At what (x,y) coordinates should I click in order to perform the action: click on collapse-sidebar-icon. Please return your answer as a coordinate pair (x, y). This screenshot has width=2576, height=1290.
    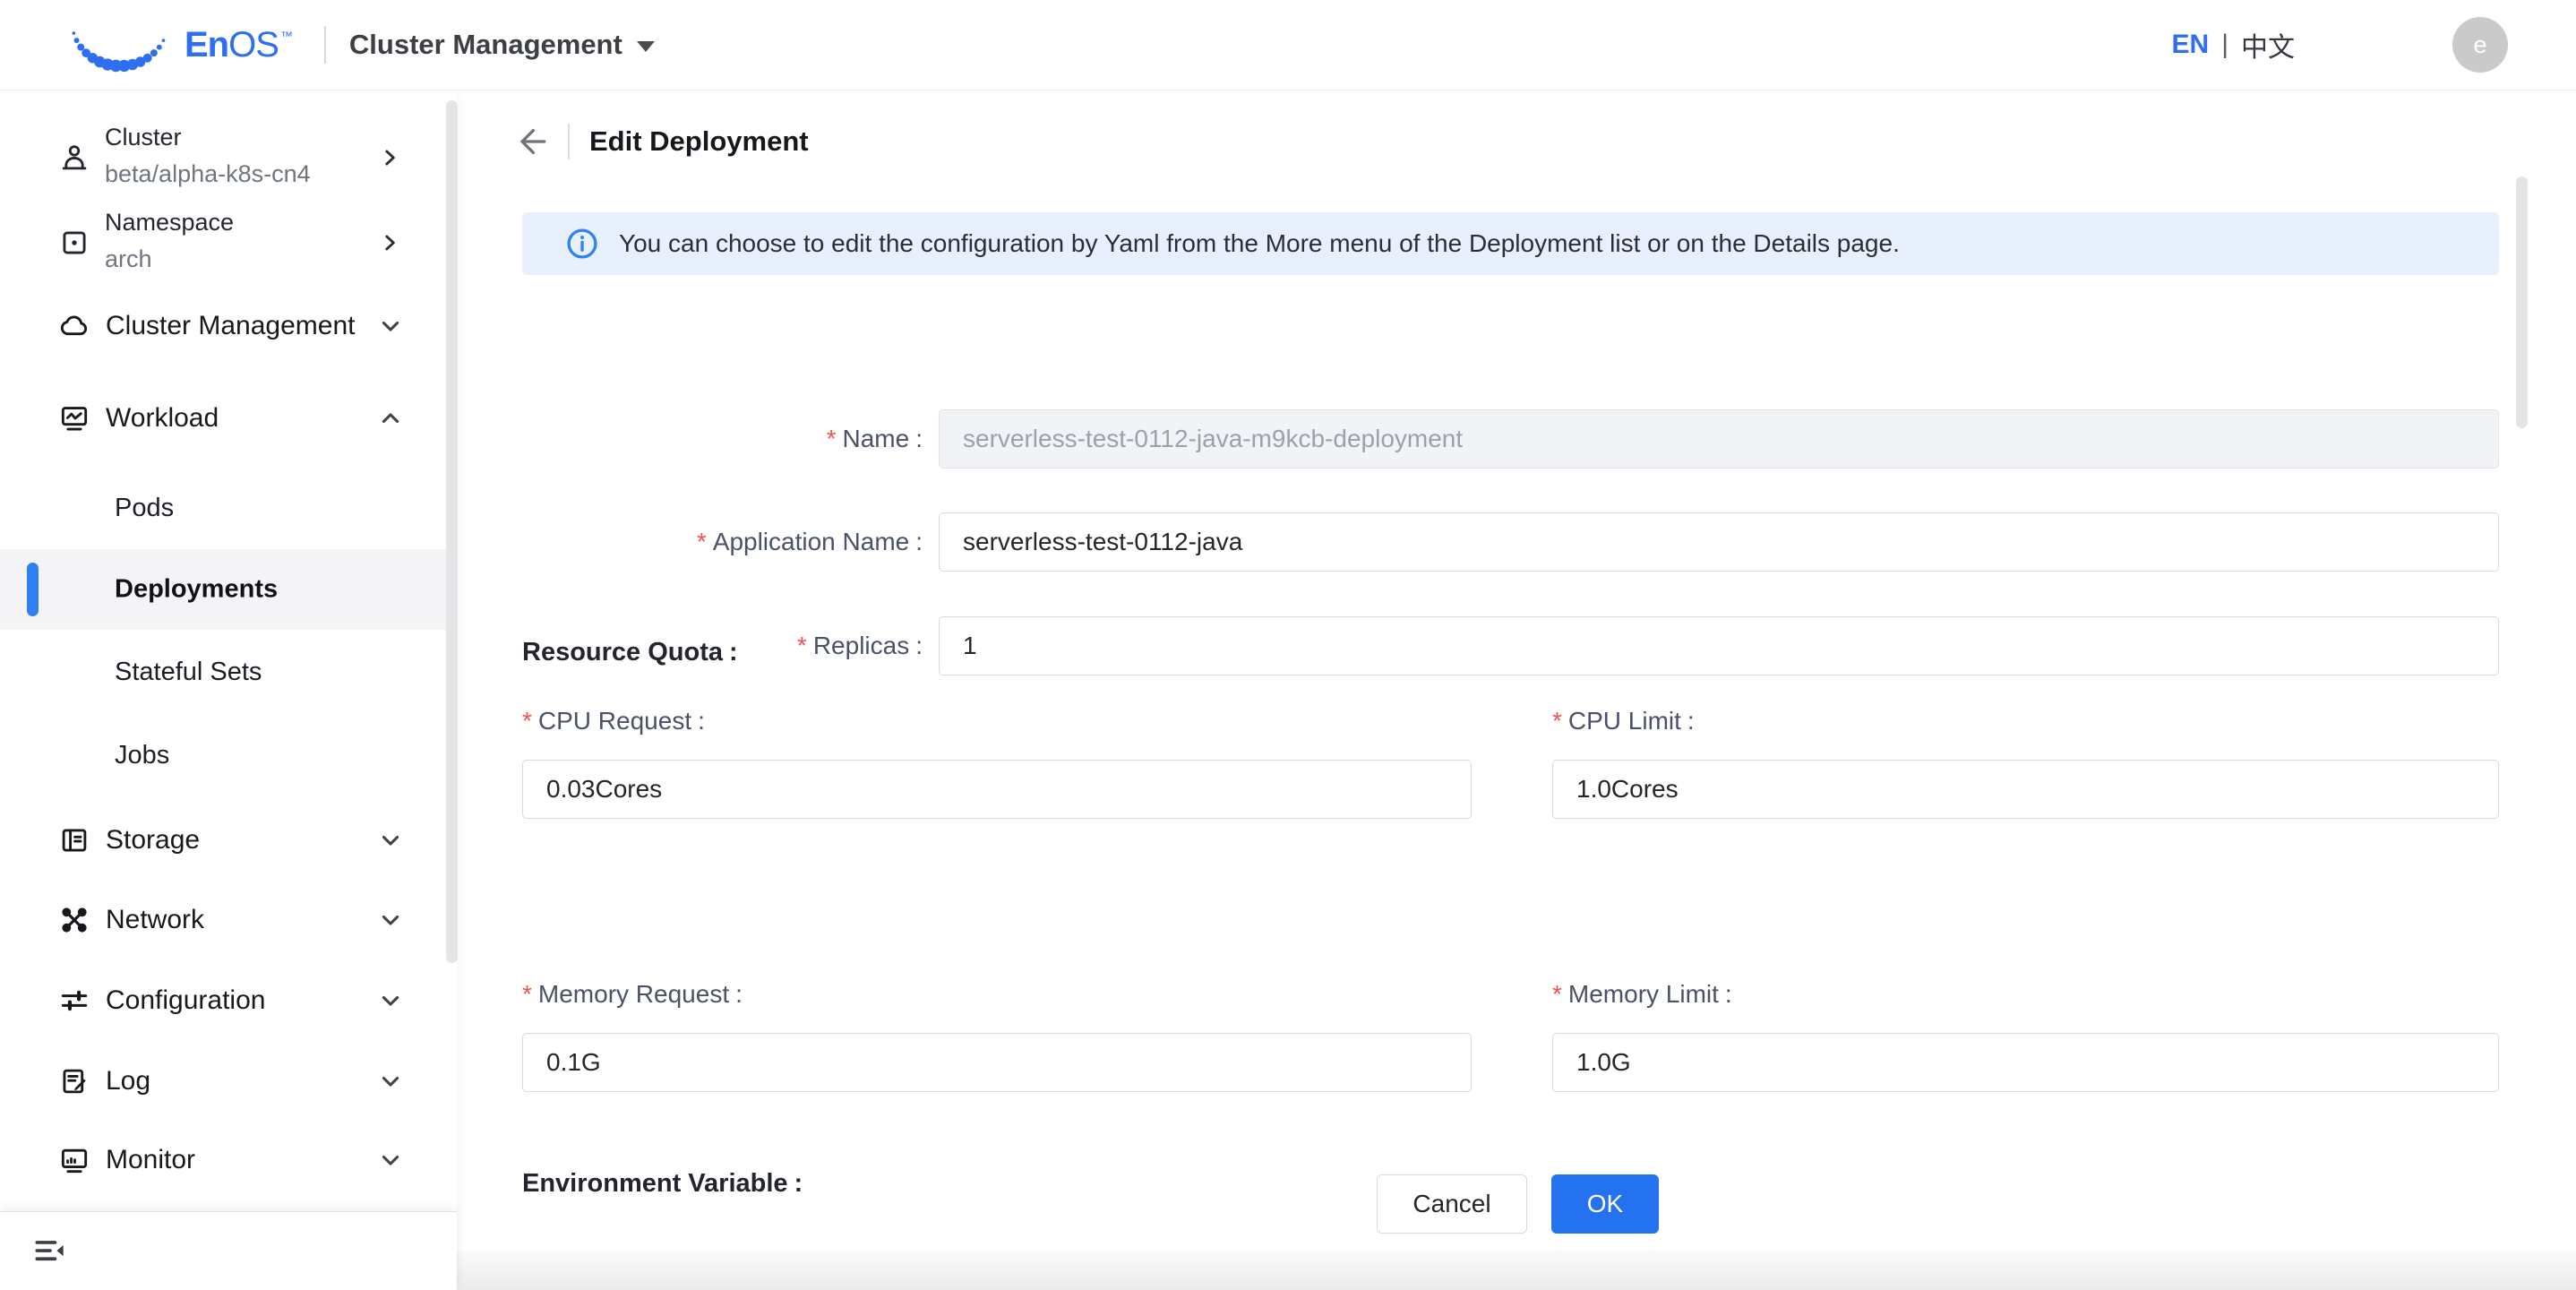
    Looking at the image, I should click on (50, 1251).